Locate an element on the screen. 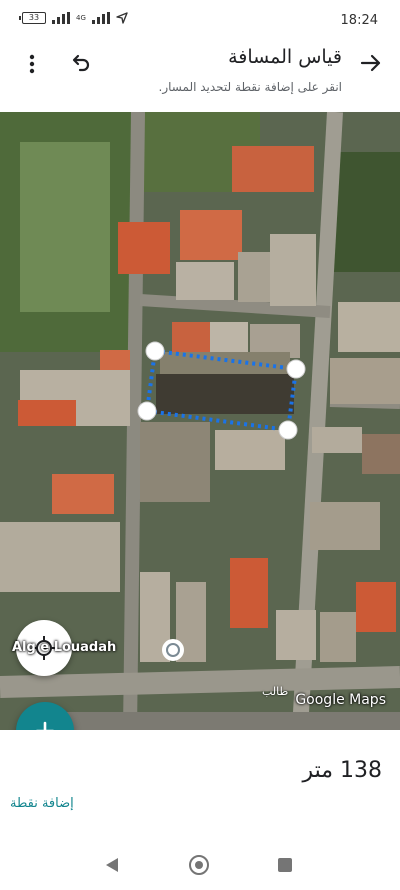 Image resolution: width=400 pixels, height=890 pixels. undo-icon is located at coordinates (80, 64).